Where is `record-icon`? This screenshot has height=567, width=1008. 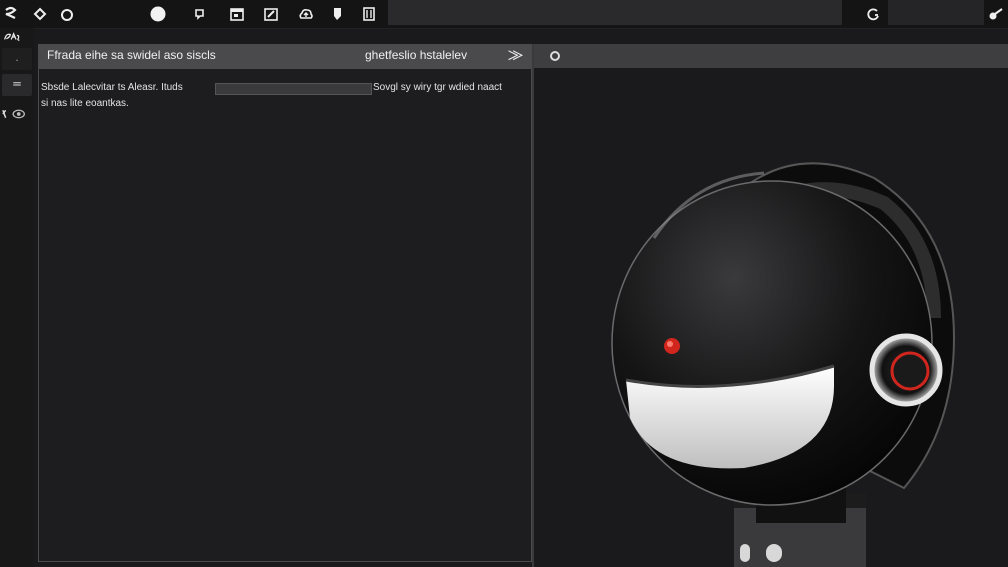
record-icon is located at coordinates (158, 14).